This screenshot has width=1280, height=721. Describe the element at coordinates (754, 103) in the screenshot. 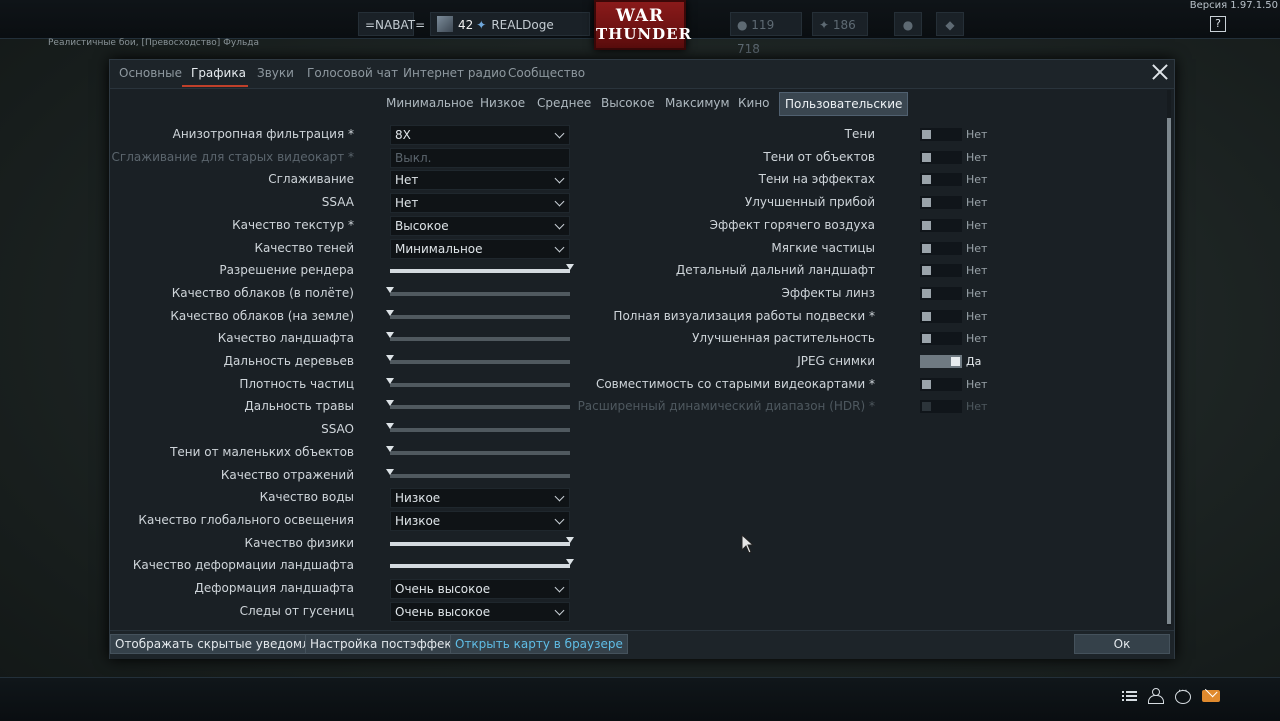

I see `preset-6: Кино` at that location.